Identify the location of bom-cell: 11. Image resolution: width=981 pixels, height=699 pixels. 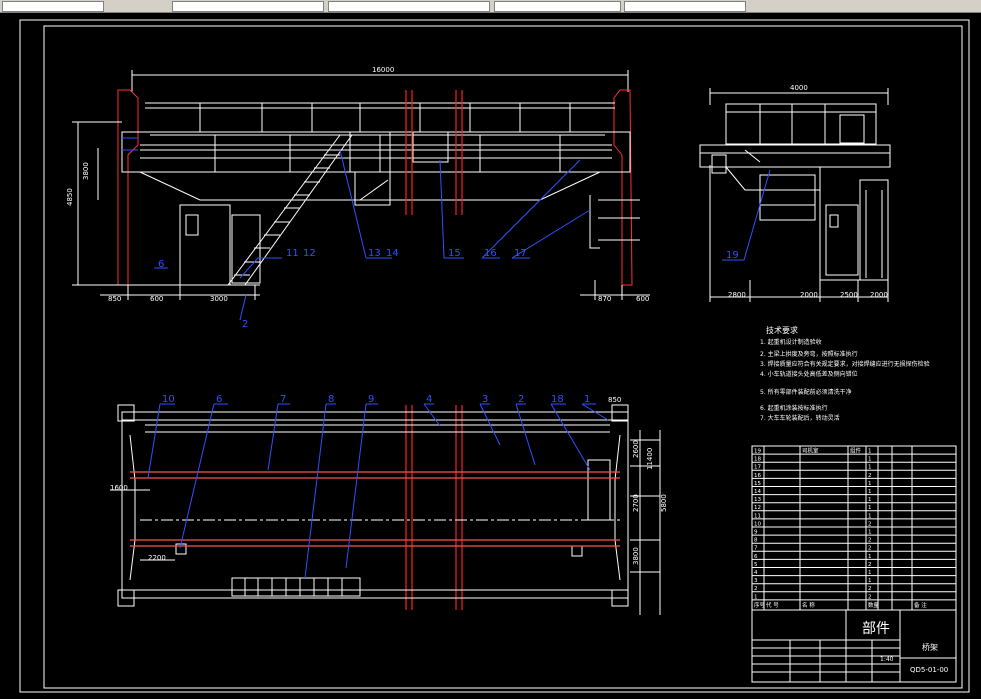
(757, 516).